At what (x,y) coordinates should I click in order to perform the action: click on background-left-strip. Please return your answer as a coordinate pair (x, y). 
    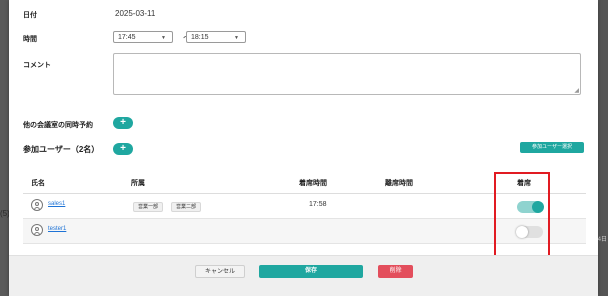
    Looking at the image, I should click on (4, 148).